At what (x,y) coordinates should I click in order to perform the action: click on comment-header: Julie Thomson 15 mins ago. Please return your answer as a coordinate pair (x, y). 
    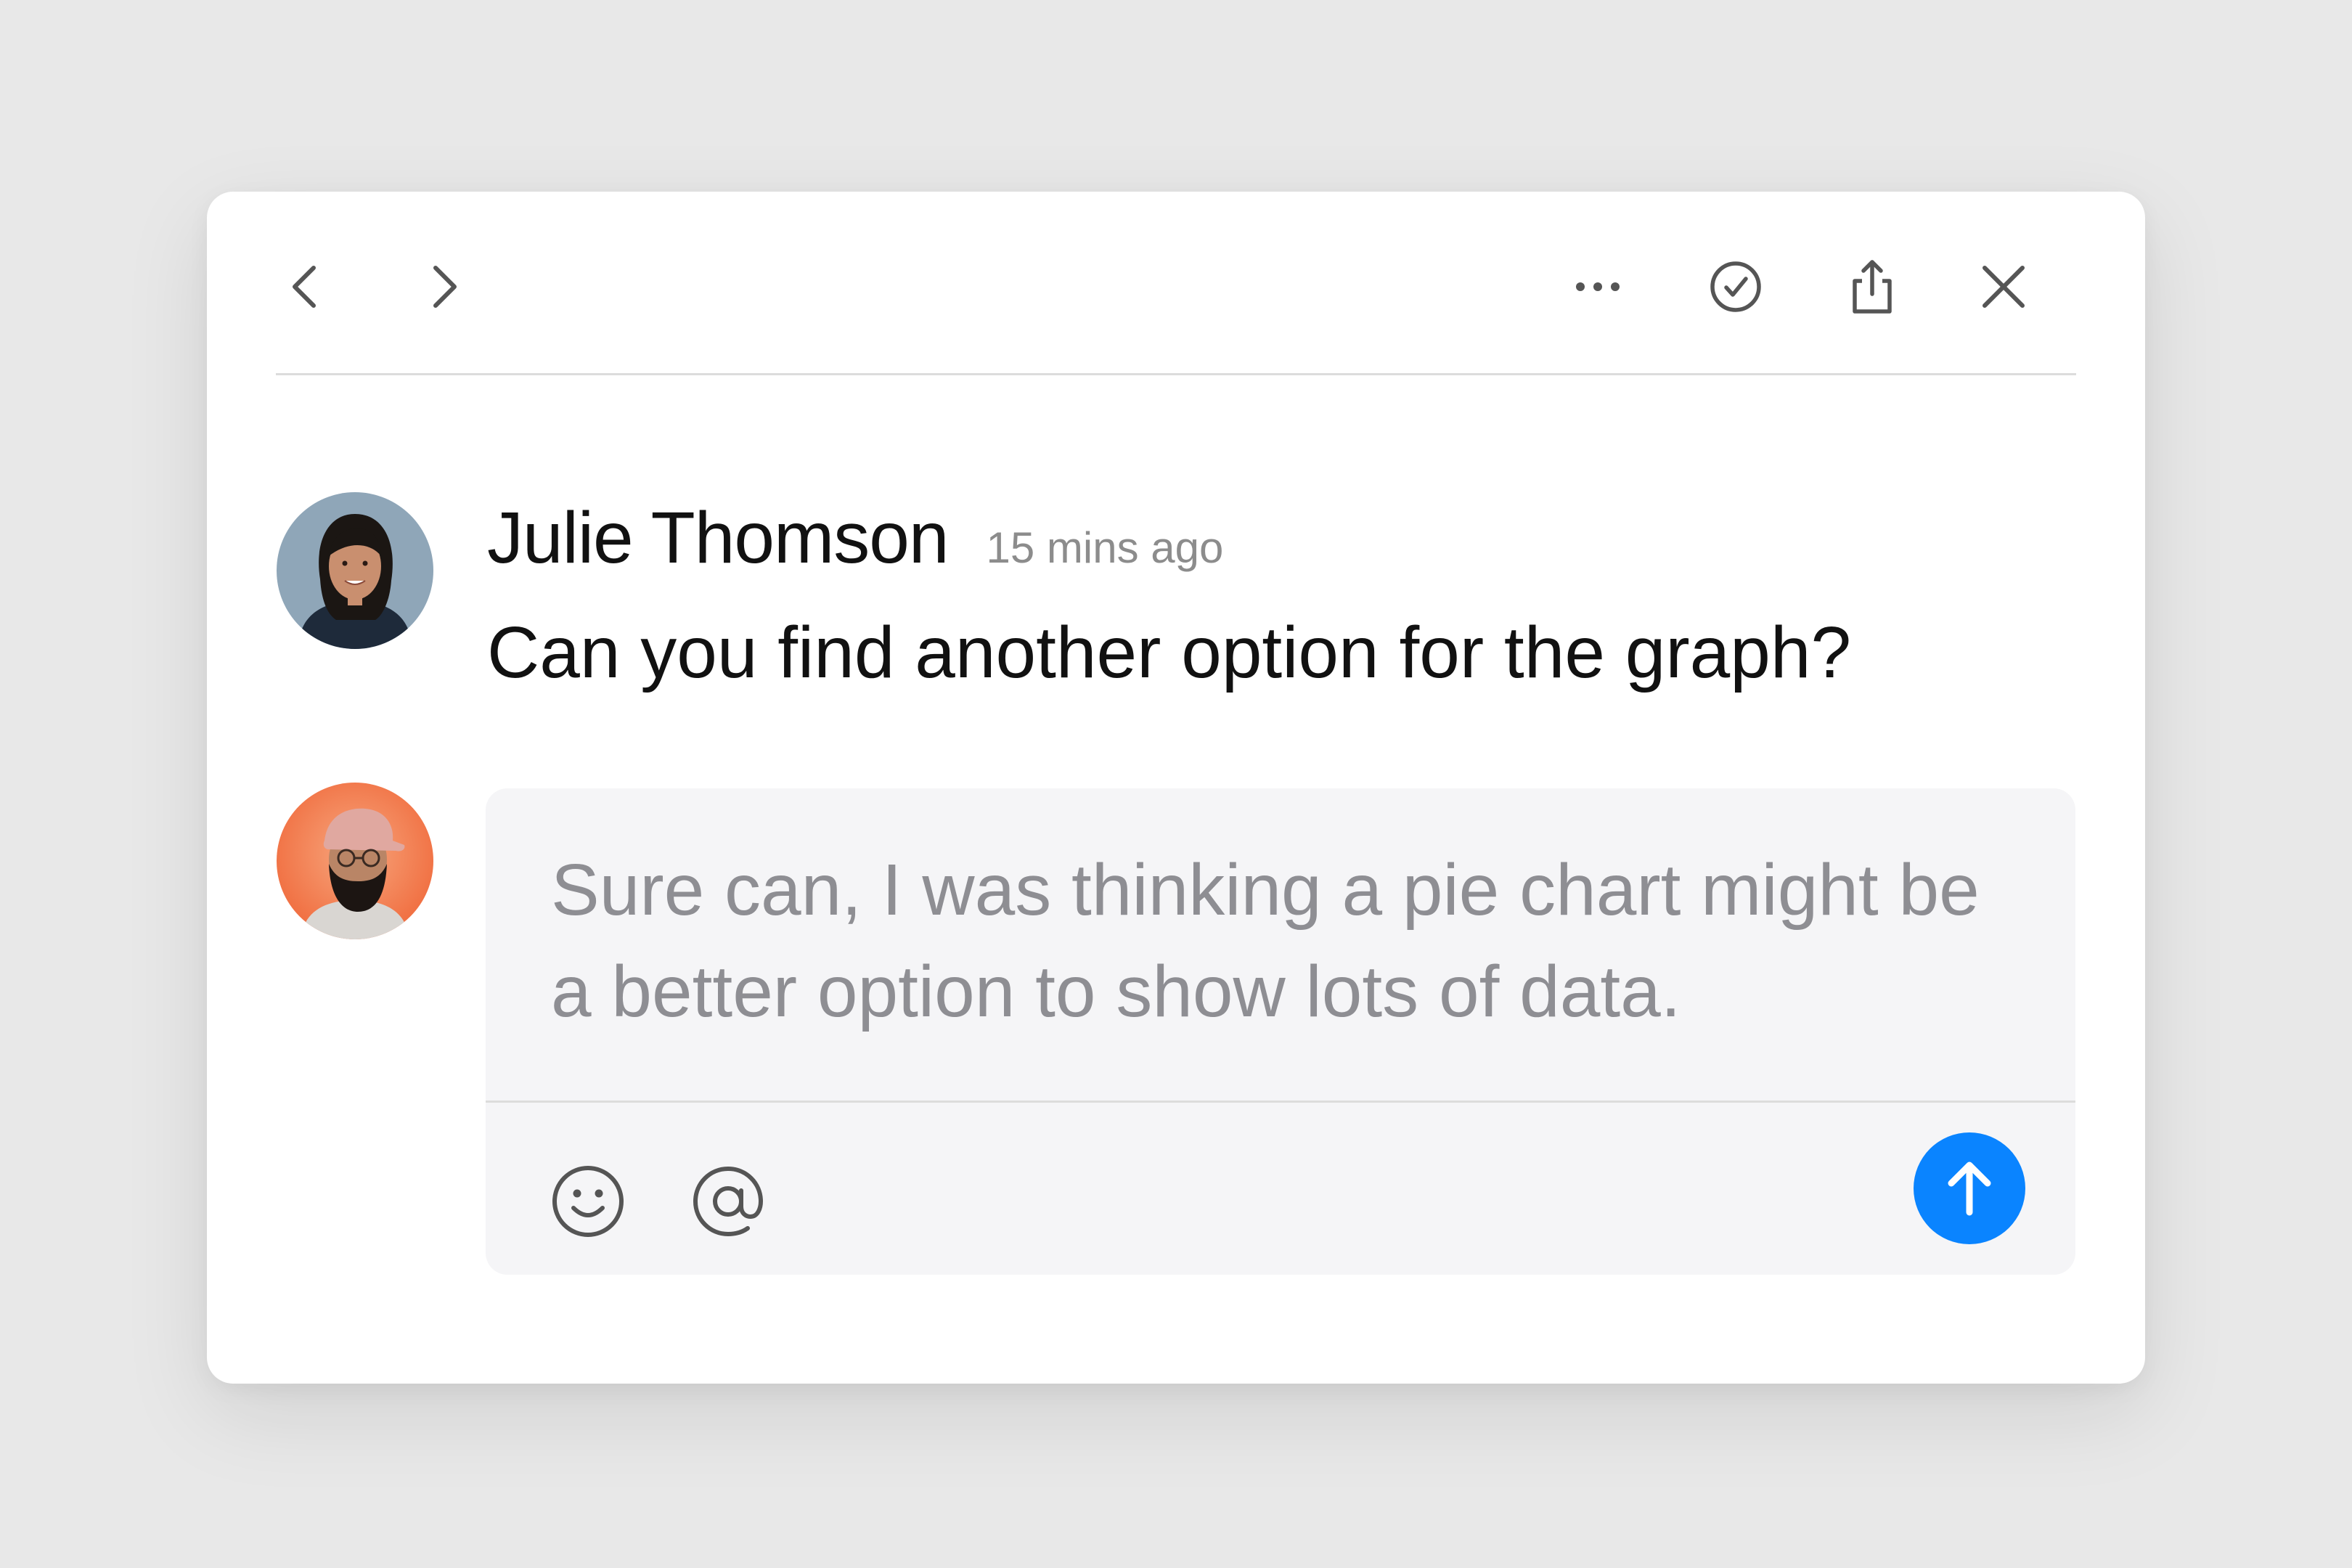
    Looking at the image, I should click on (855, 539).